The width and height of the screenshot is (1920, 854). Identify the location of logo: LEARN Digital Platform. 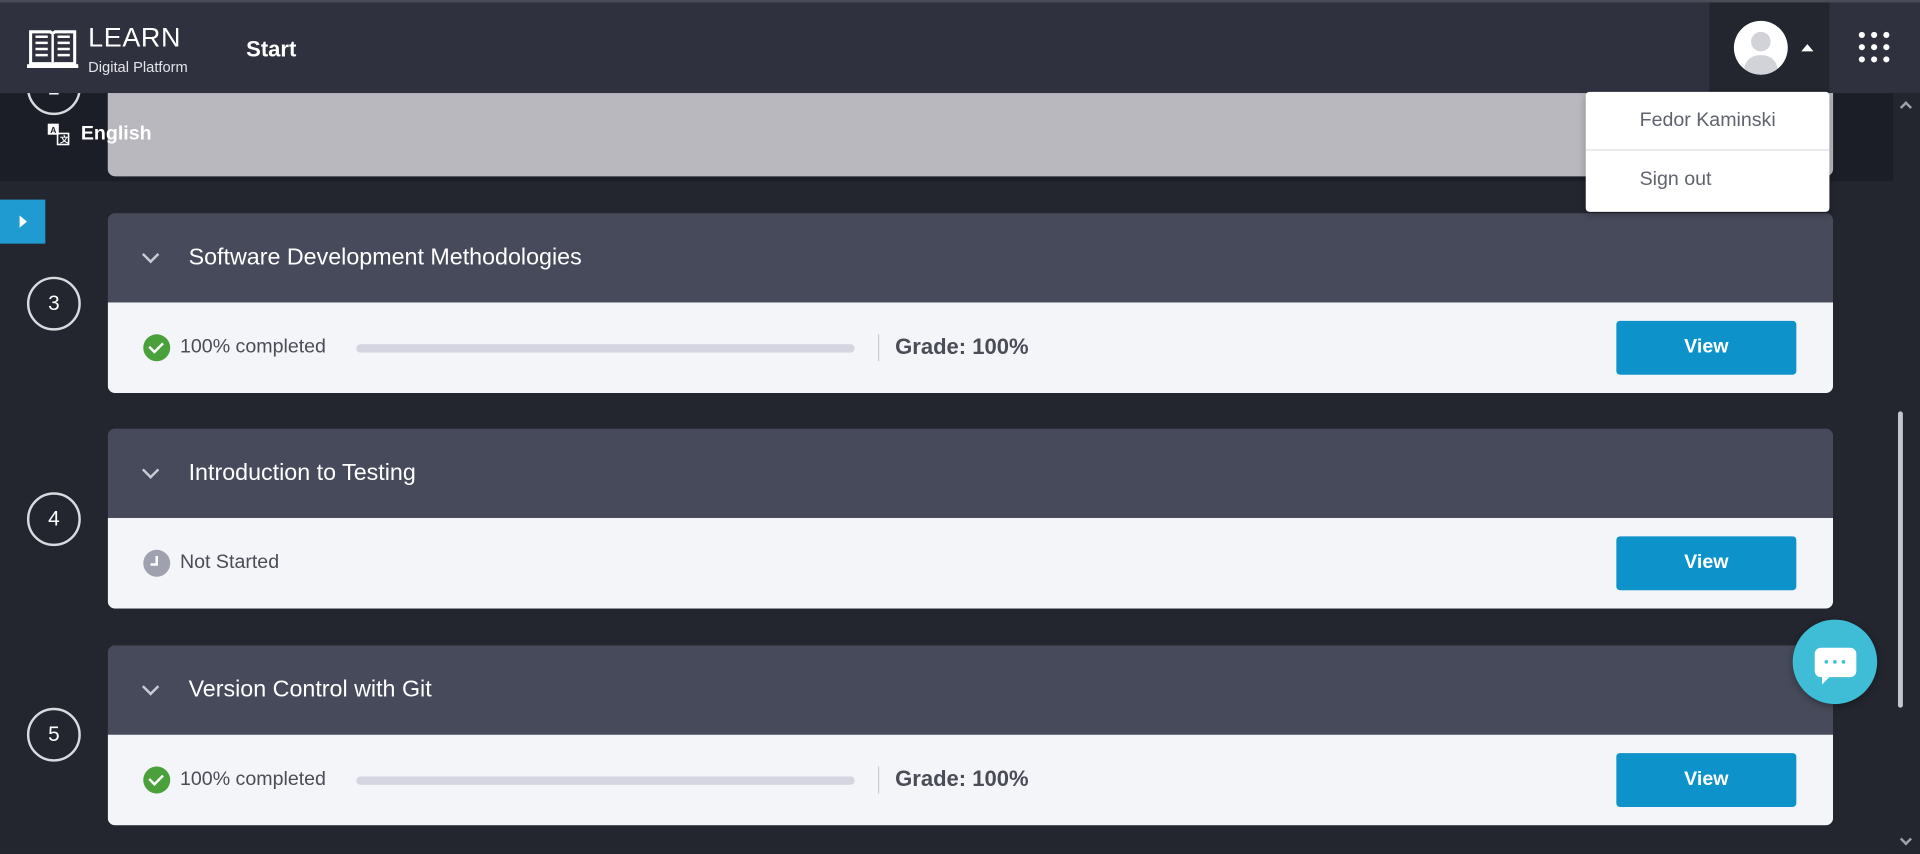
(107, 49).